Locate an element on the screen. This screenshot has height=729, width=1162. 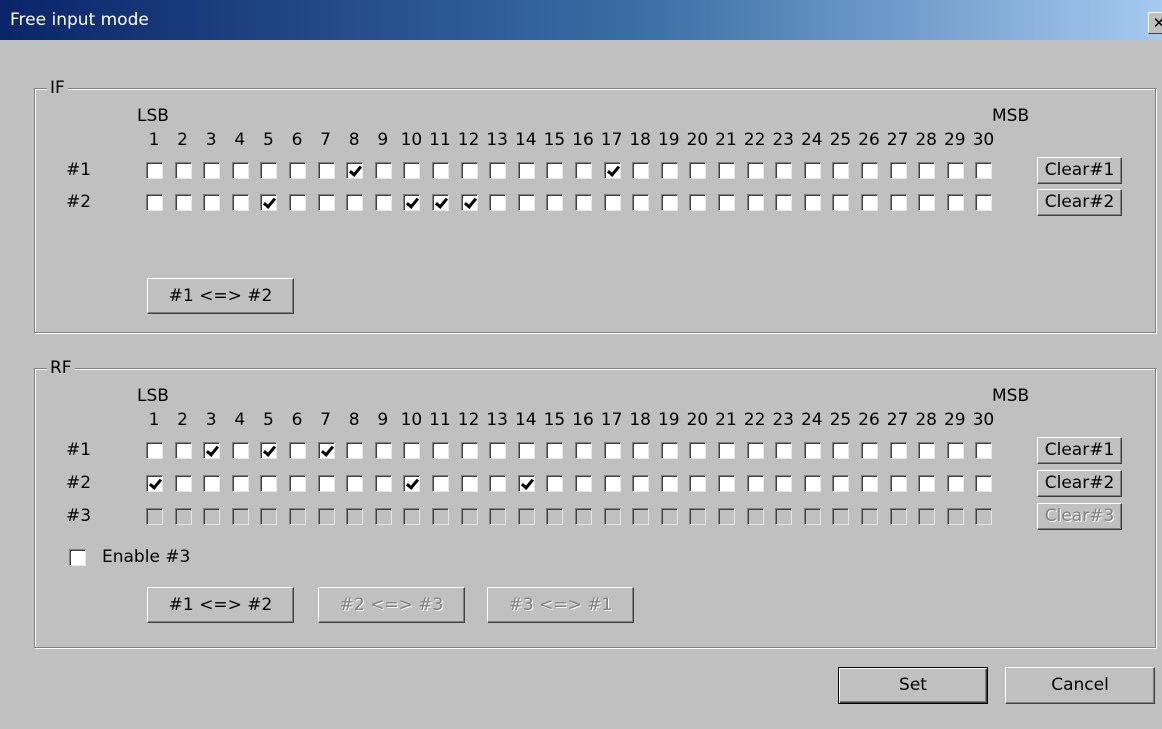
set-button: Set is located at coordinates (913, 685).